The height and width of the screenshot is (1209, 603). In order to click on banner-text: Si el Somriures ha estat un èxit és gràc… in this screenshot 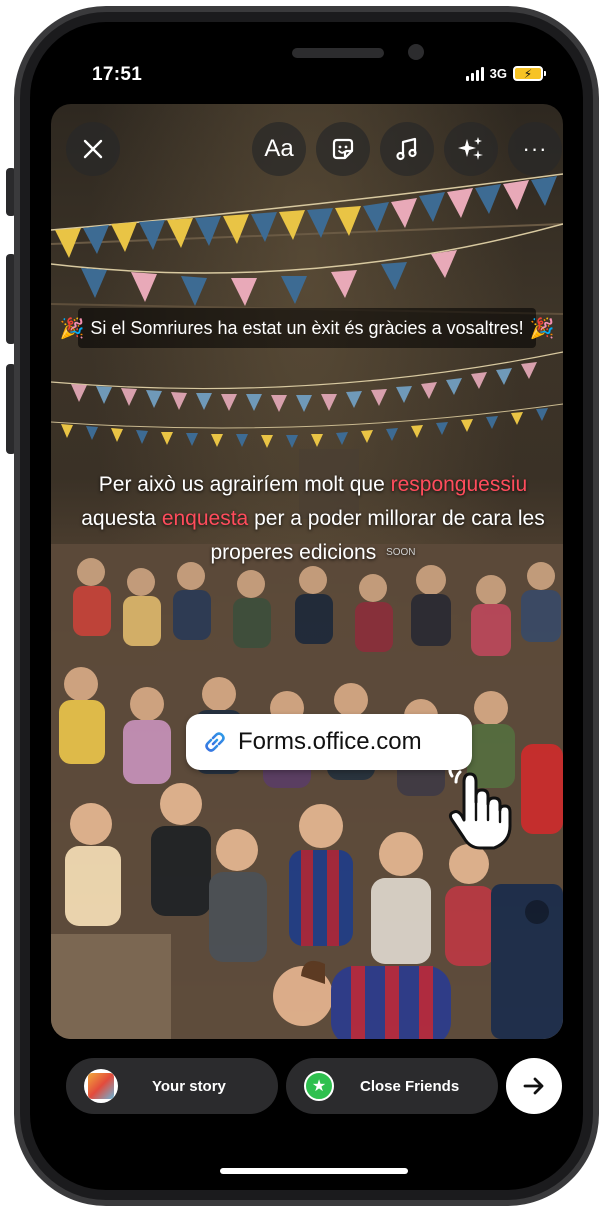, I will do `click(307, 327)`.